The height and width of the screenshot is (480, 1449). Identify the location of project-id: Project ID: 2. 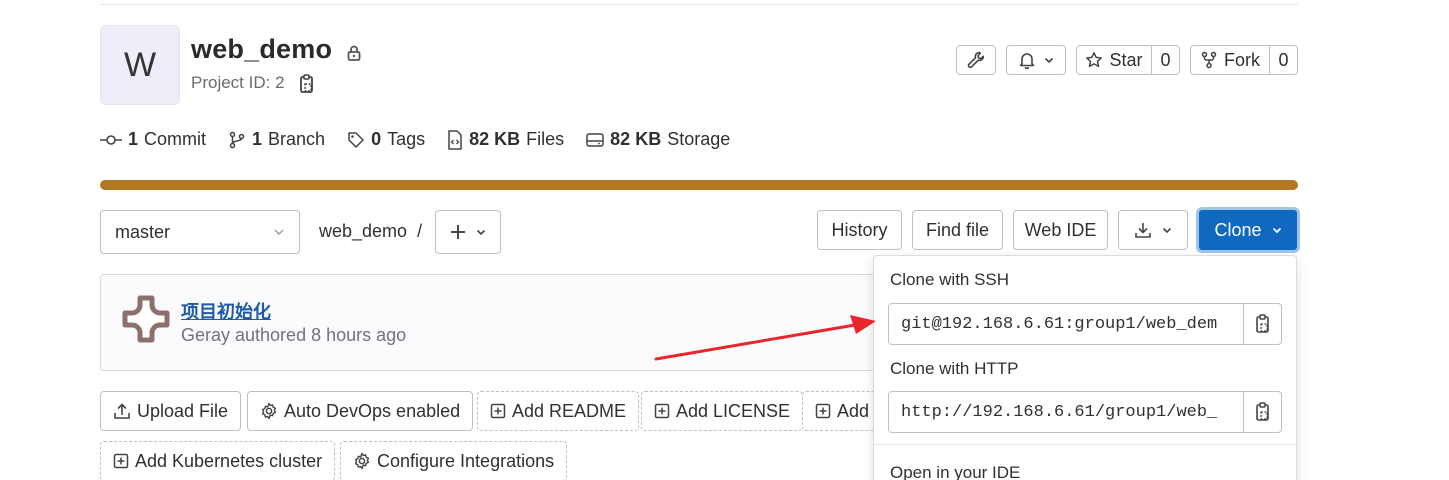
(238, 82).